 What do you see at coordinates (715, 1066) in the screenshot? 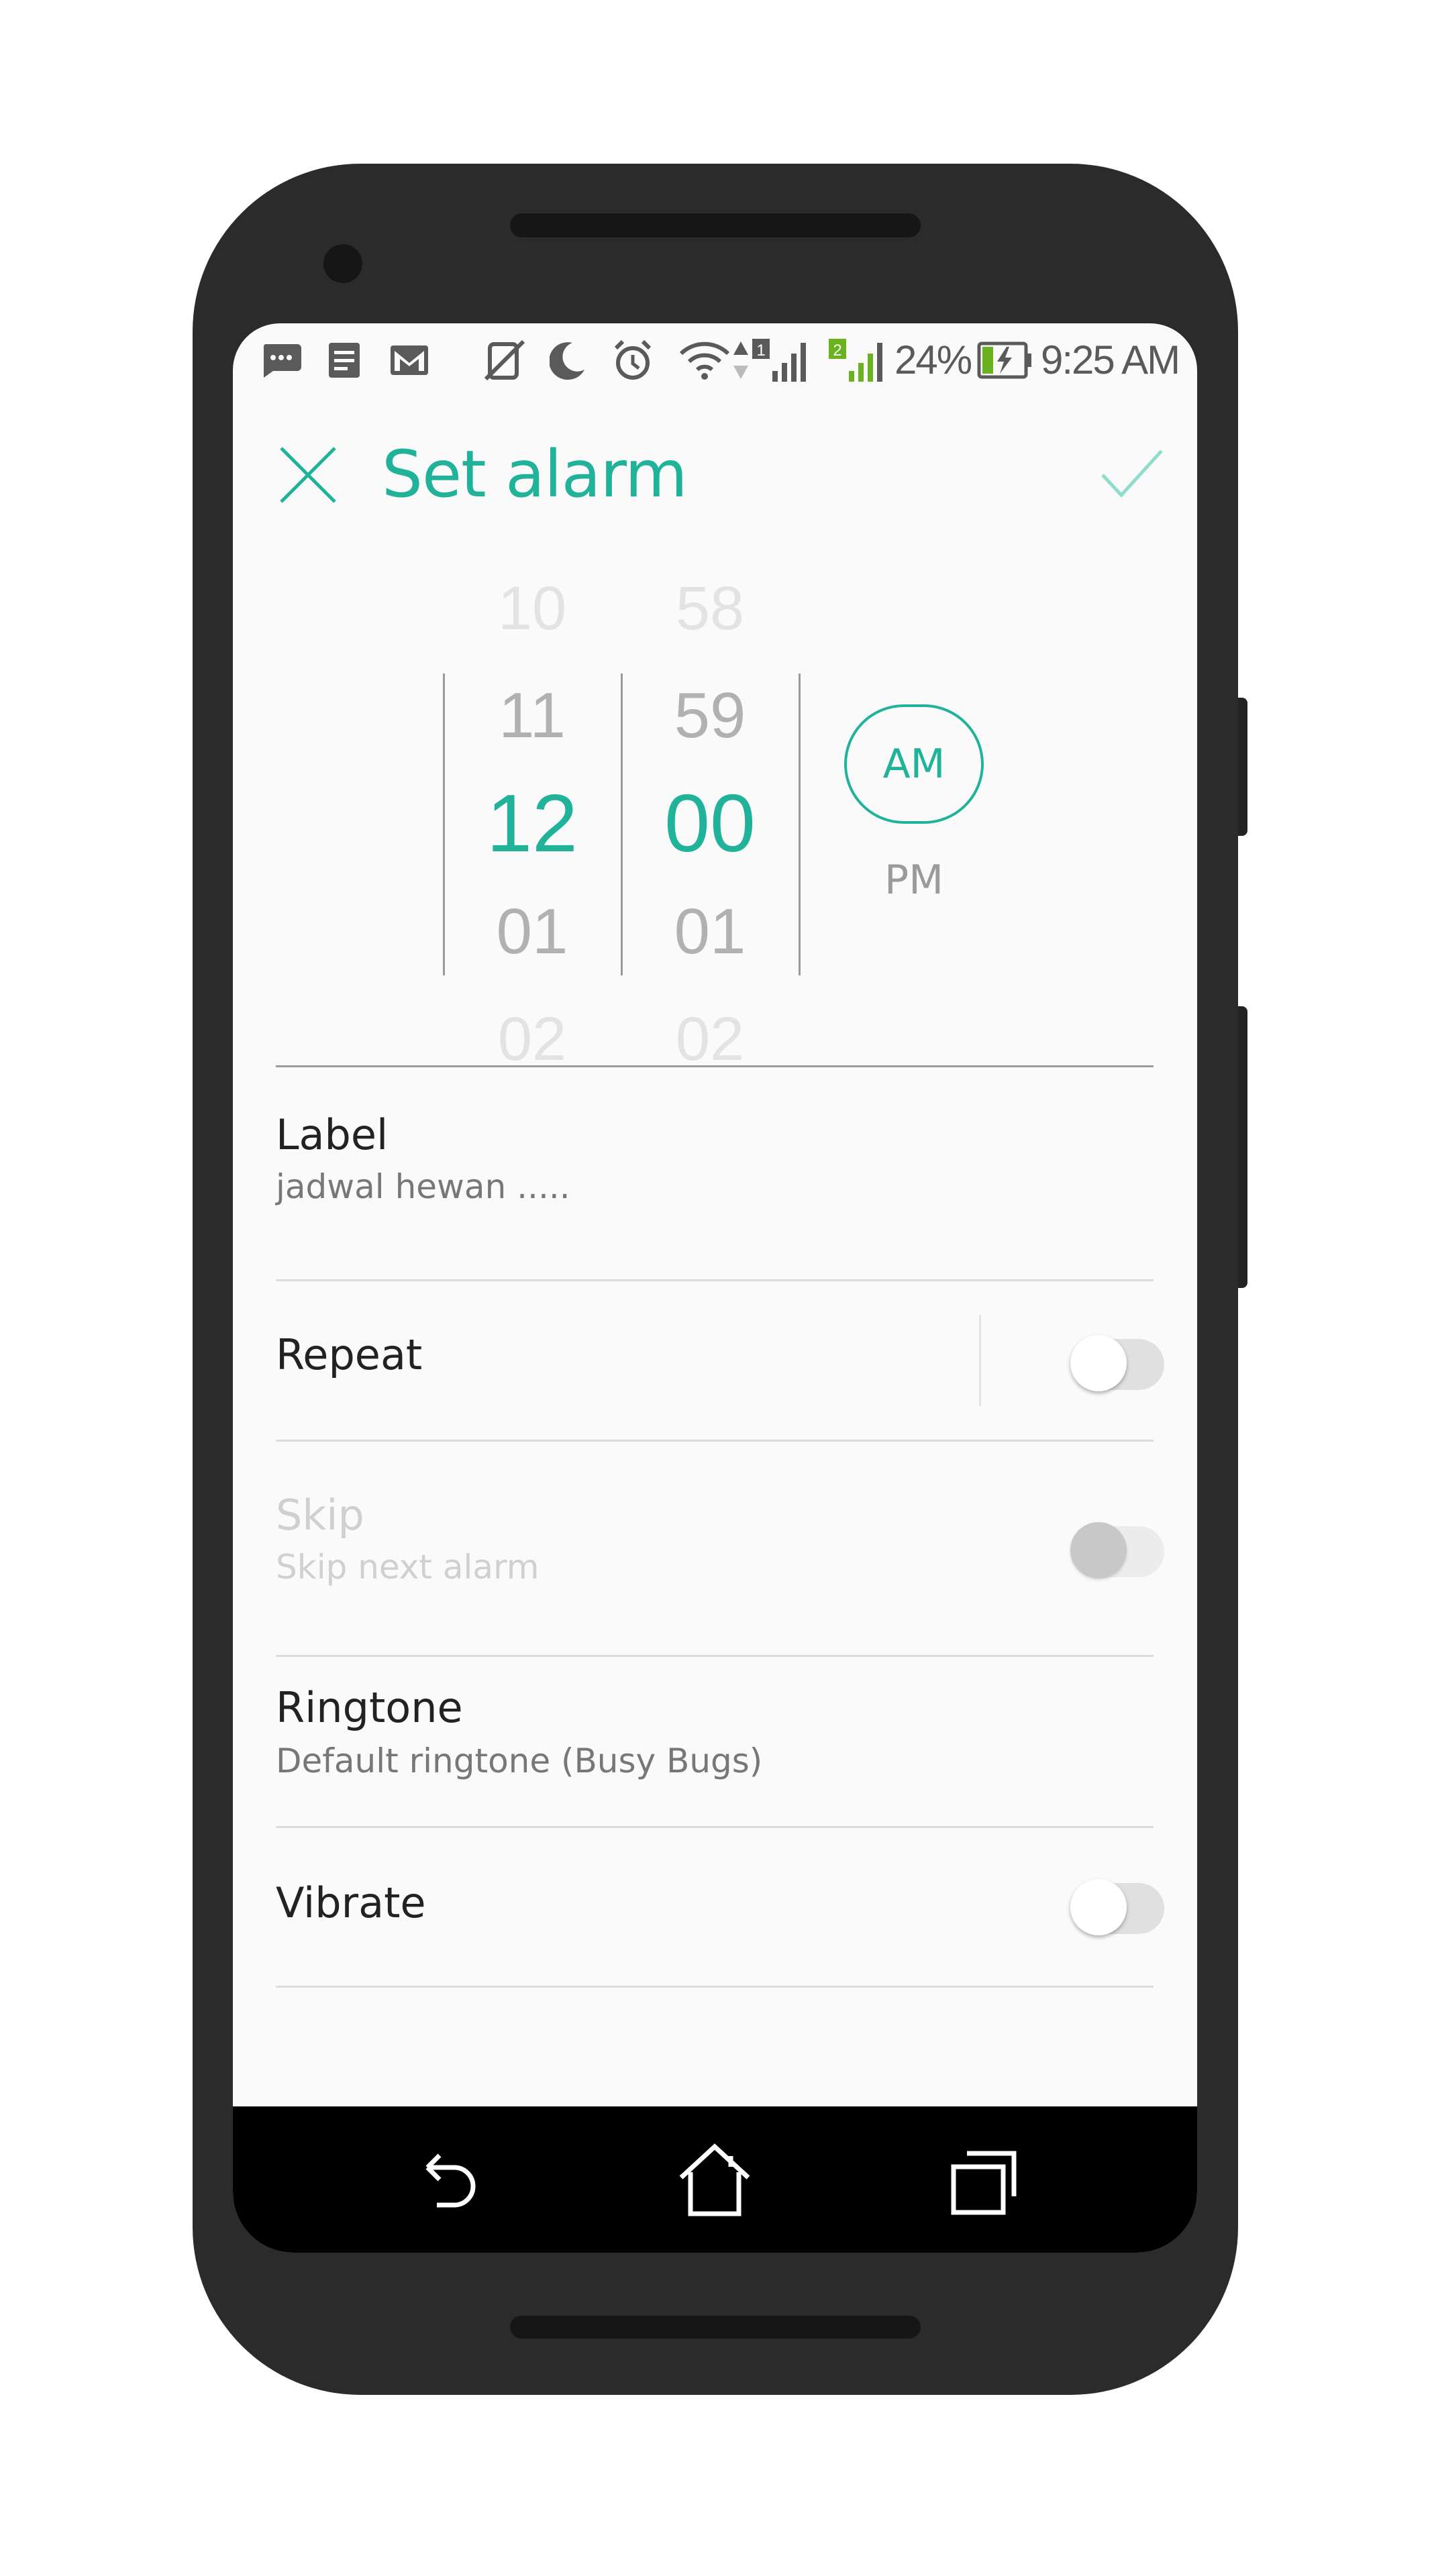
I see `picker-bottom-divider` at bounding box center [715, 1066].